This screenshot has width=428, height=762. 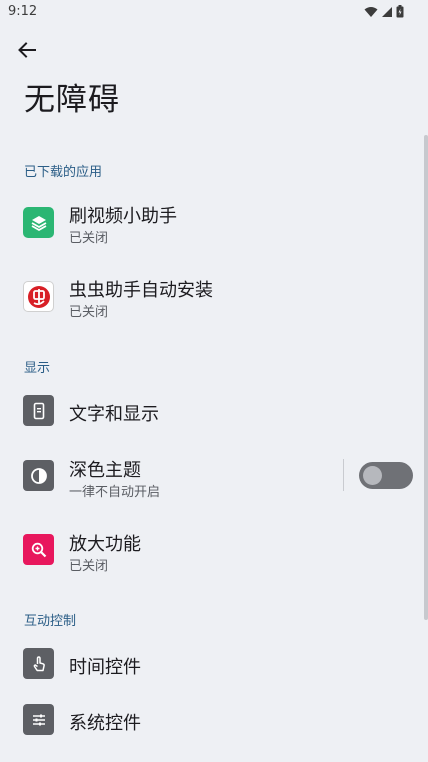 What do you see at coordinates (371, 11) in the screenshot?
I see `wifi-icon` at bounding box center [371, 11].